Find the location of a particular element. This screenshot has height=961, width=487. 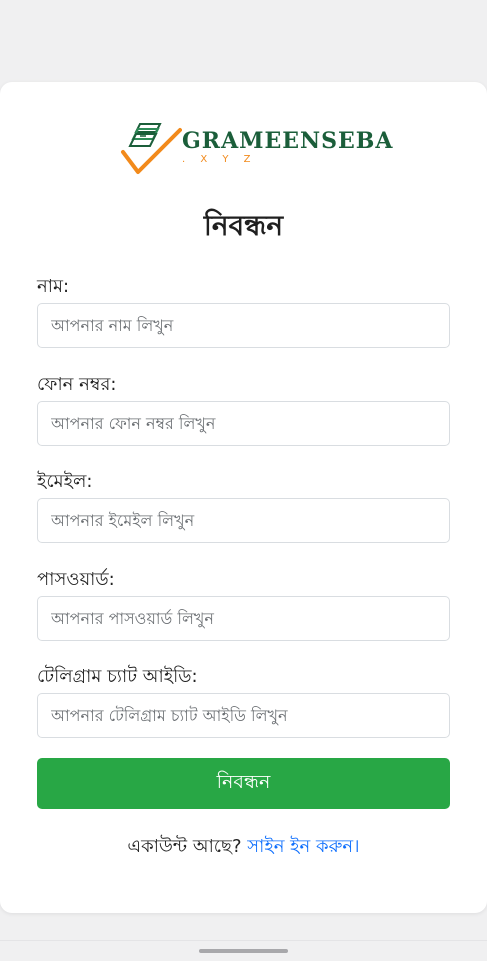

page-title: নিবন্ধন is located at coordinates (243, 225).